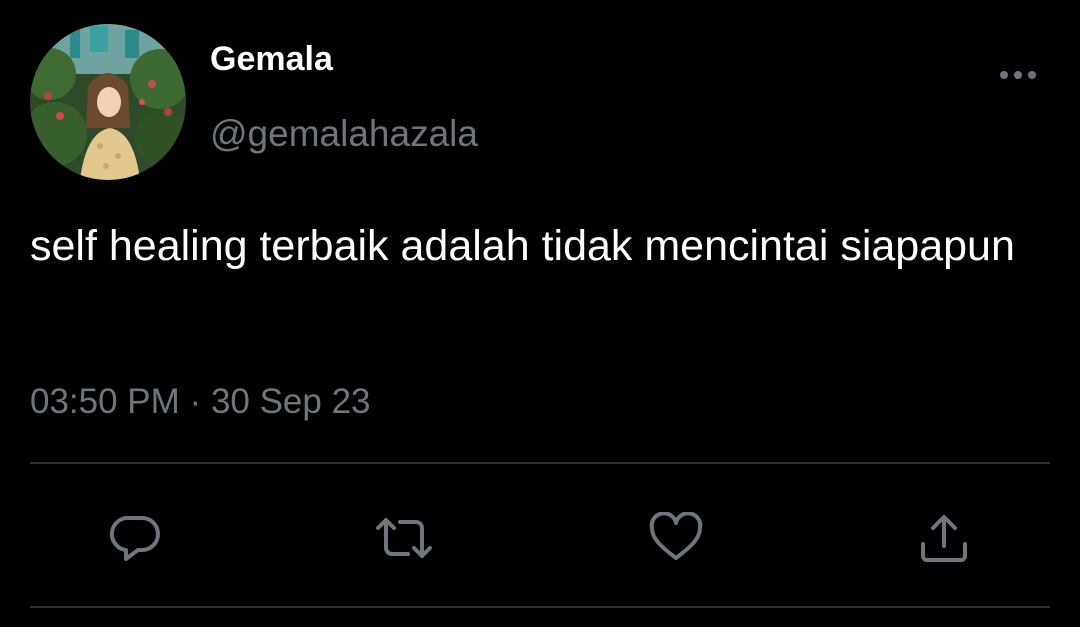  I want to click on avatar, so click(108, 102).